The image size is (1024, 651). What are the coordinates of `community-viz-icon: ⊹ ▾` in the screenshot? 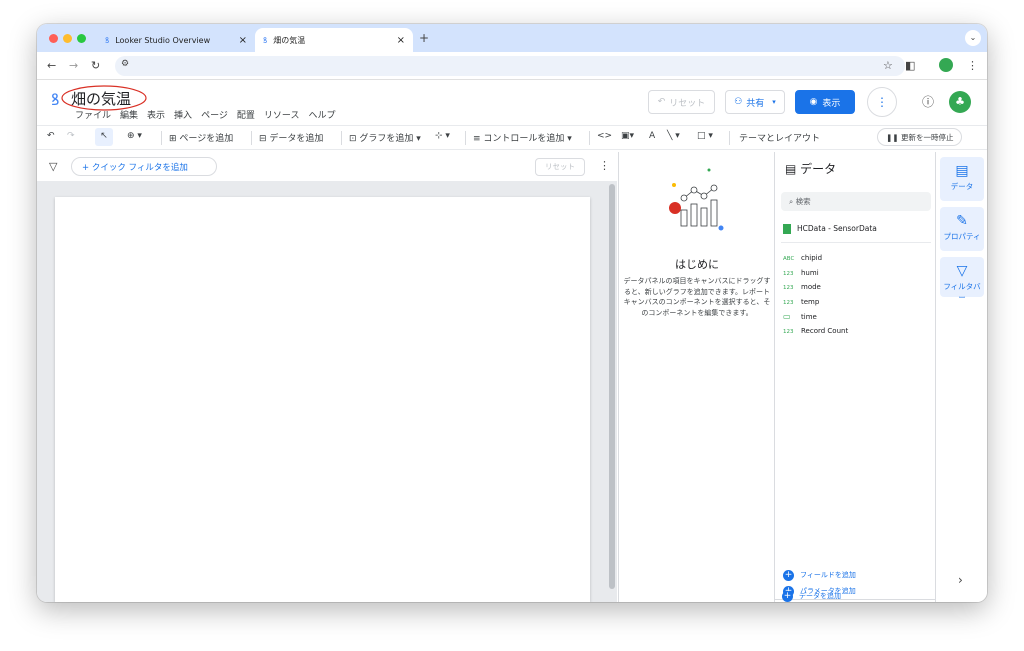 It's located at (442, 136).